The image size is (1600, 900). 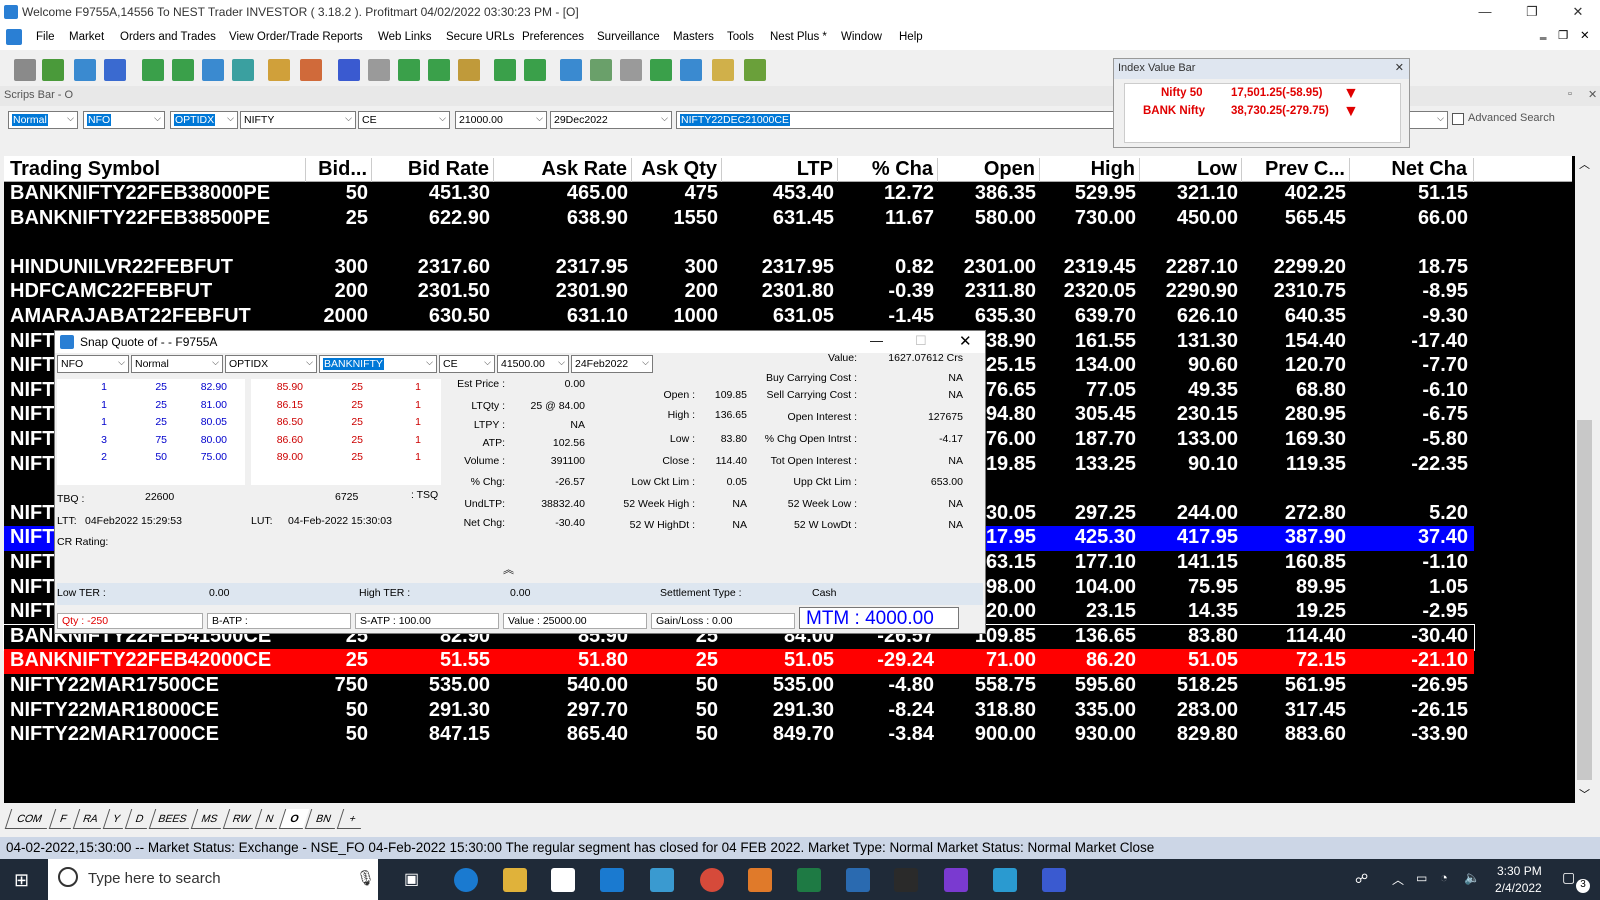 What do you see at coordinates (780, 170) in the screenshot?
I see `col-ltp: LTP` at bounding box center [780, 170].